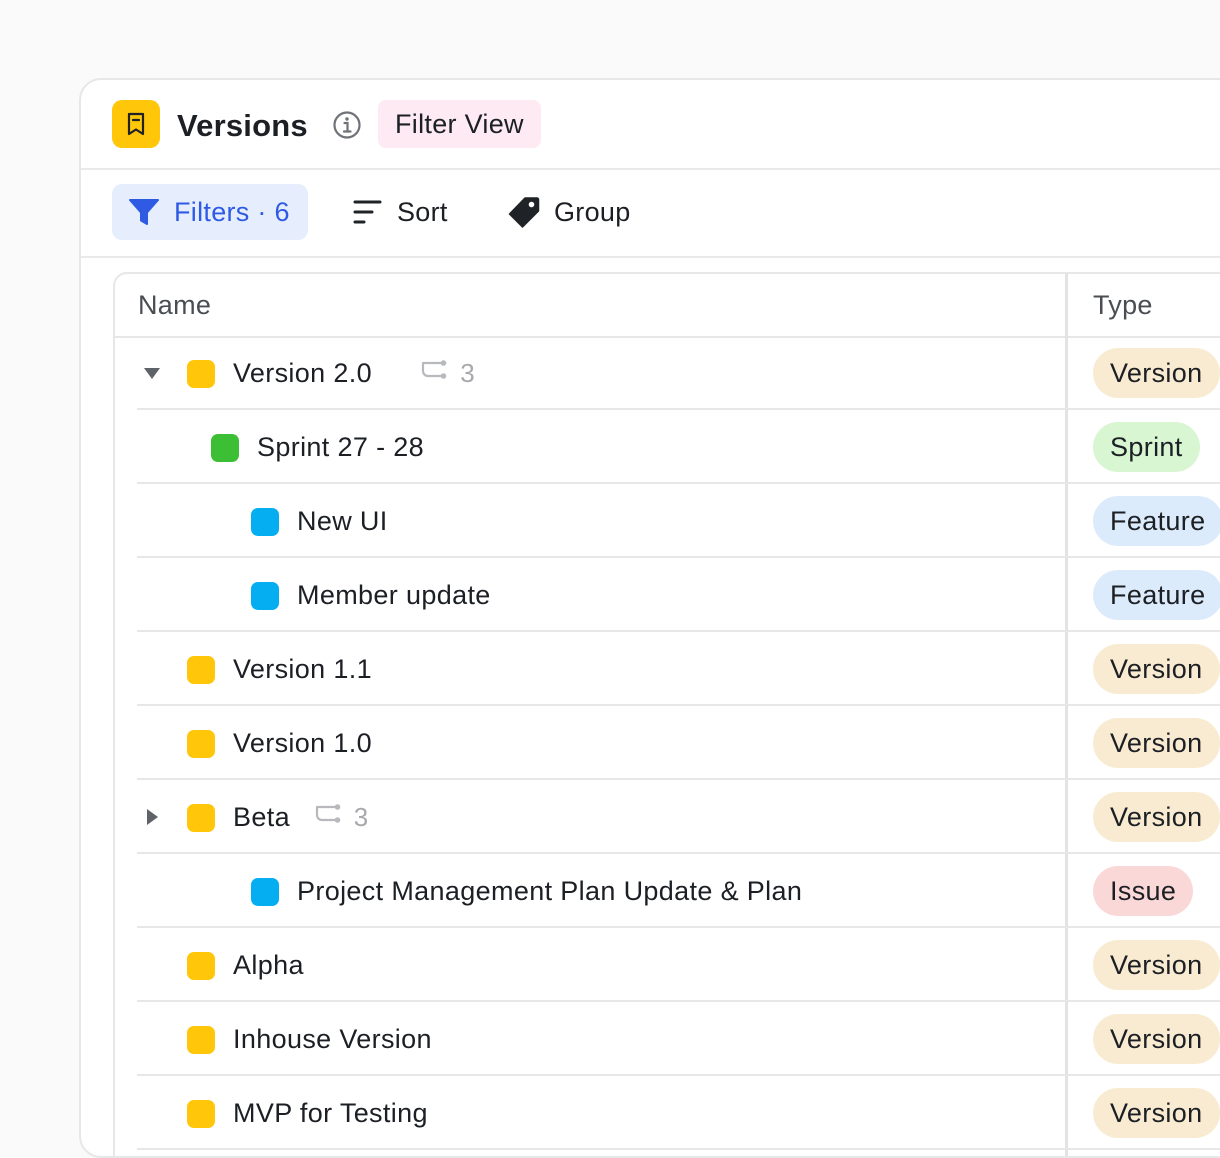  What do you see at coordinates (650, 213) in the screenshot?
I see `toolbar: Filters · 6 Sort Group` at bounding box center [650, 213].